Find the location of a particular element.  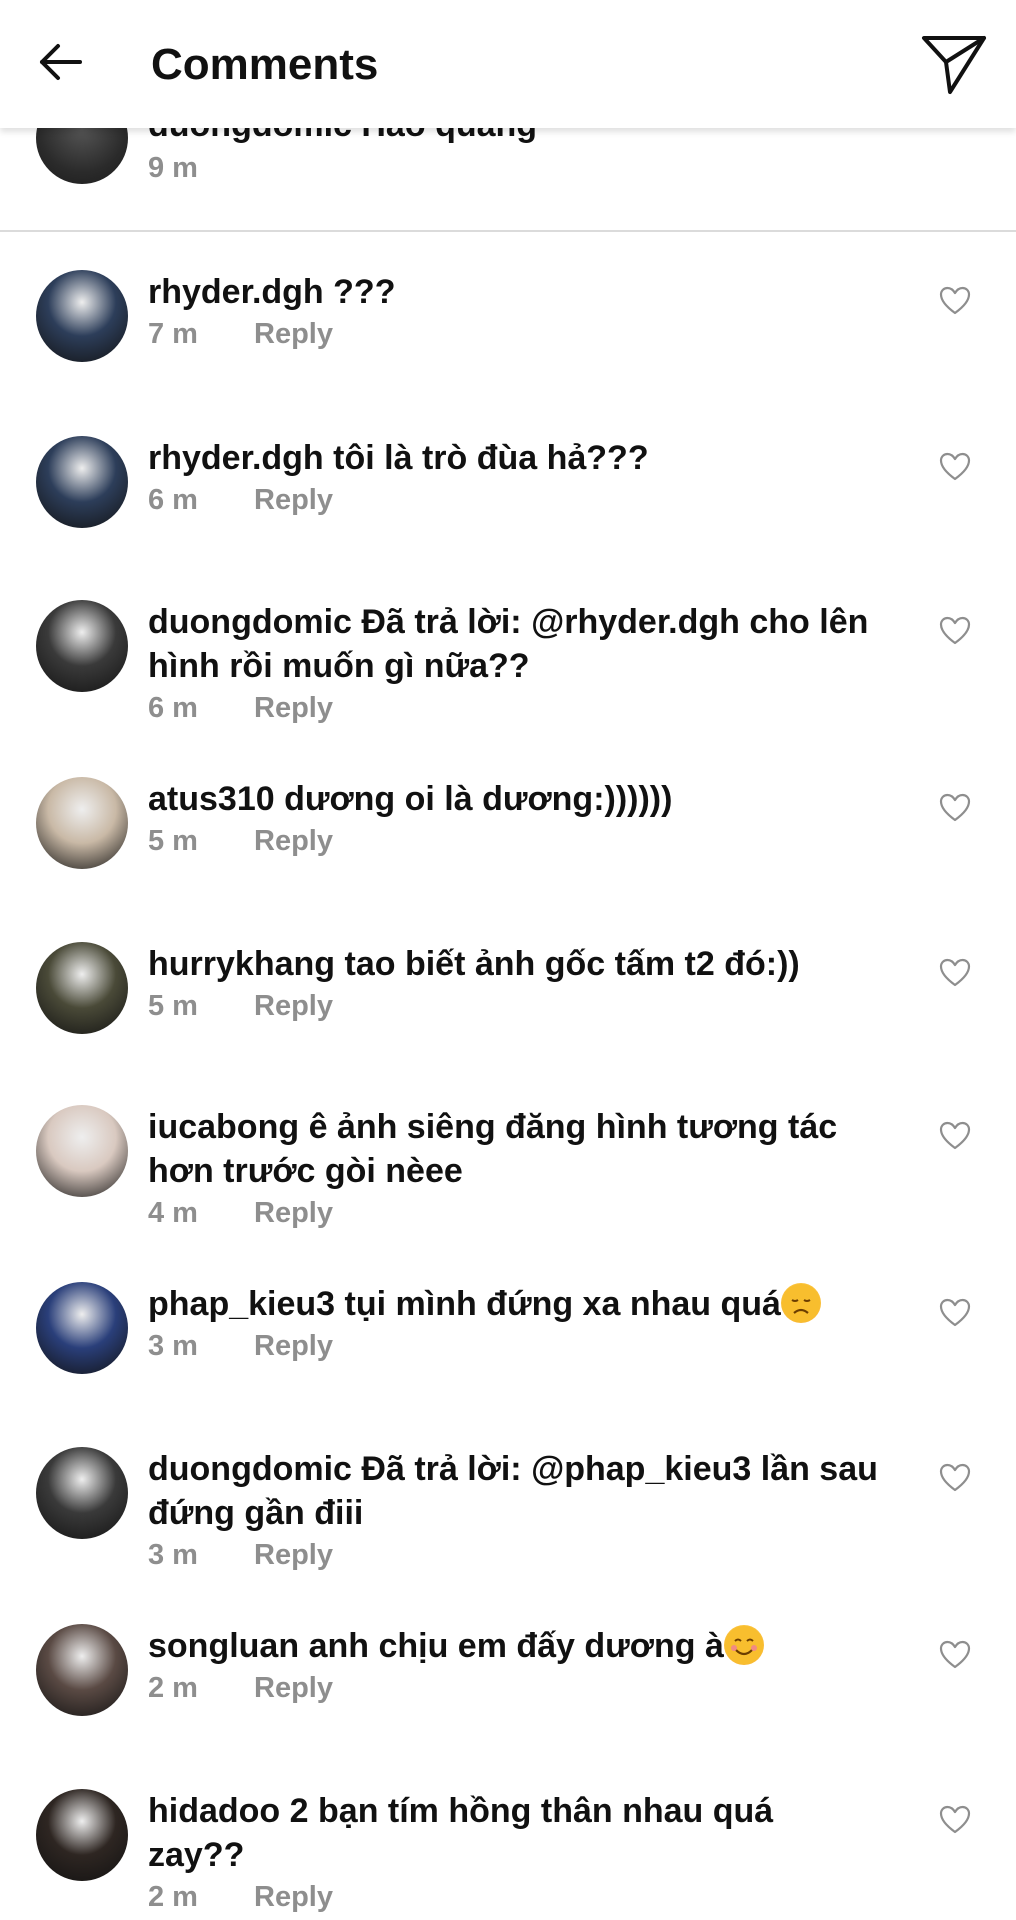

comment-text: anh chịu em đấy dương à is located at coordinates (516, 1646).